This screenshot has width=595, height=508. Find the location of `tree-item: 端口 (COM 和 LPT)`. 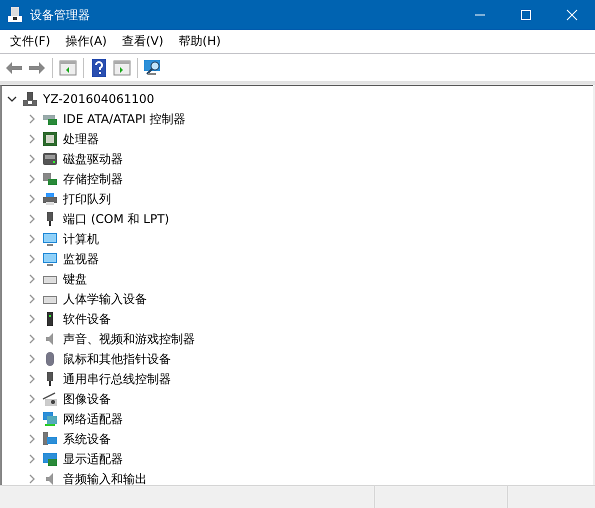

tree-item: 端口 (COM 和 LPT) is located at coordinates (116, 219).